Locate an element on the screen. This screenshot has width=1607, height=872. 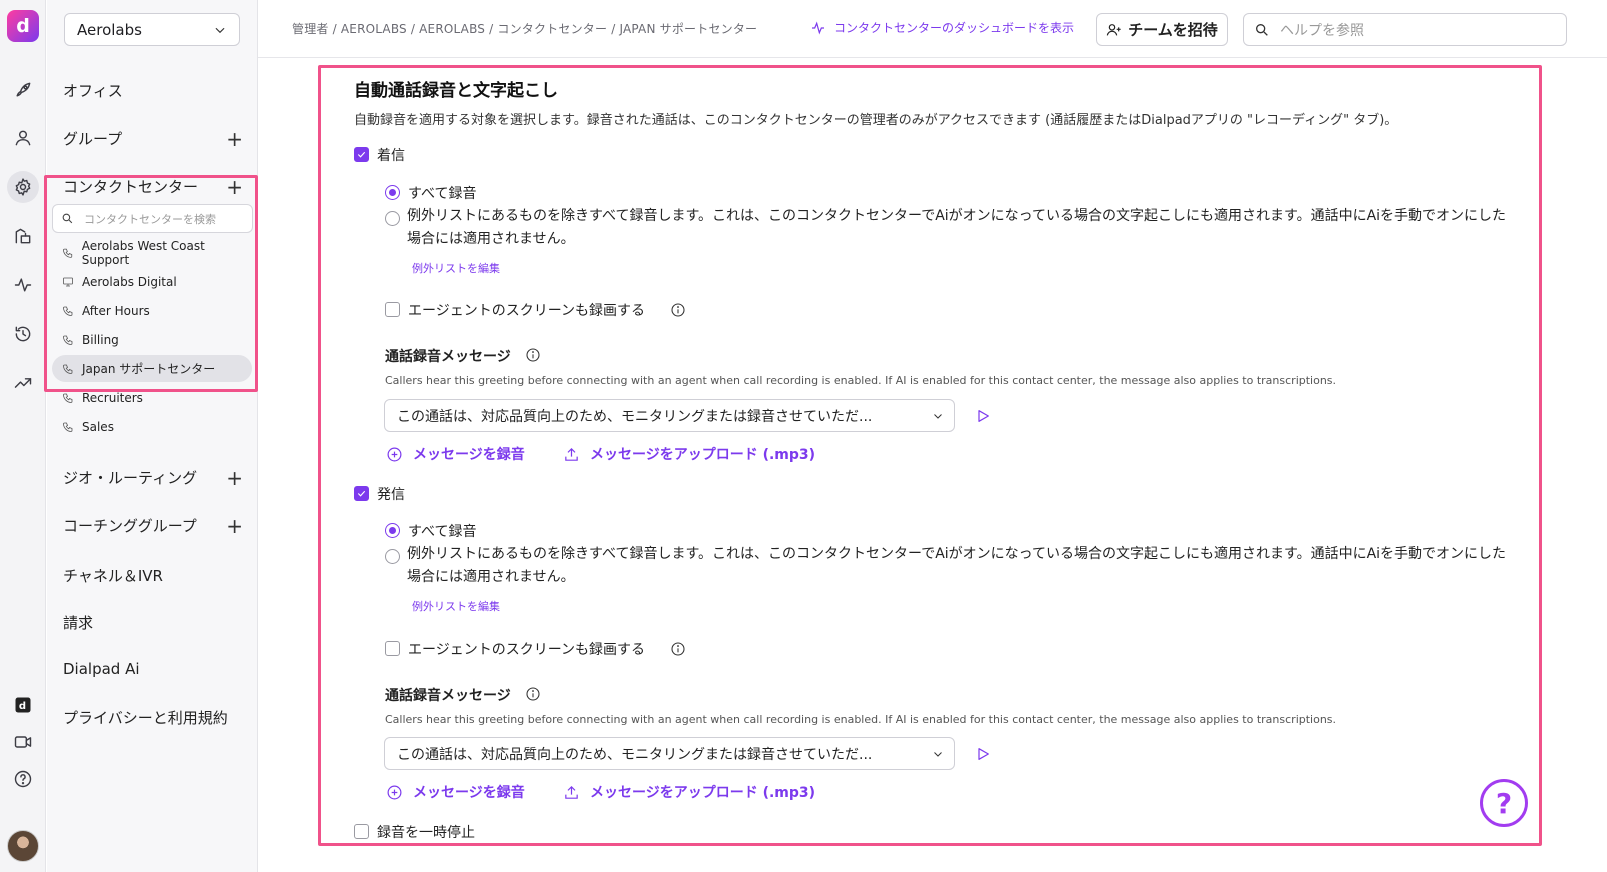
pause-recording-checkbox is located at coordinates (361, 831).